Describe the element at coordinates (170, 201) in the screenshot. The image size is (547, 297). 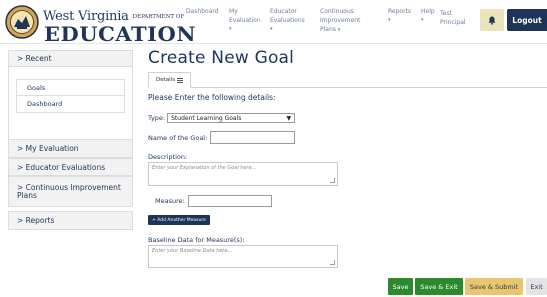
I see `measure-label: Measure:` at that location.